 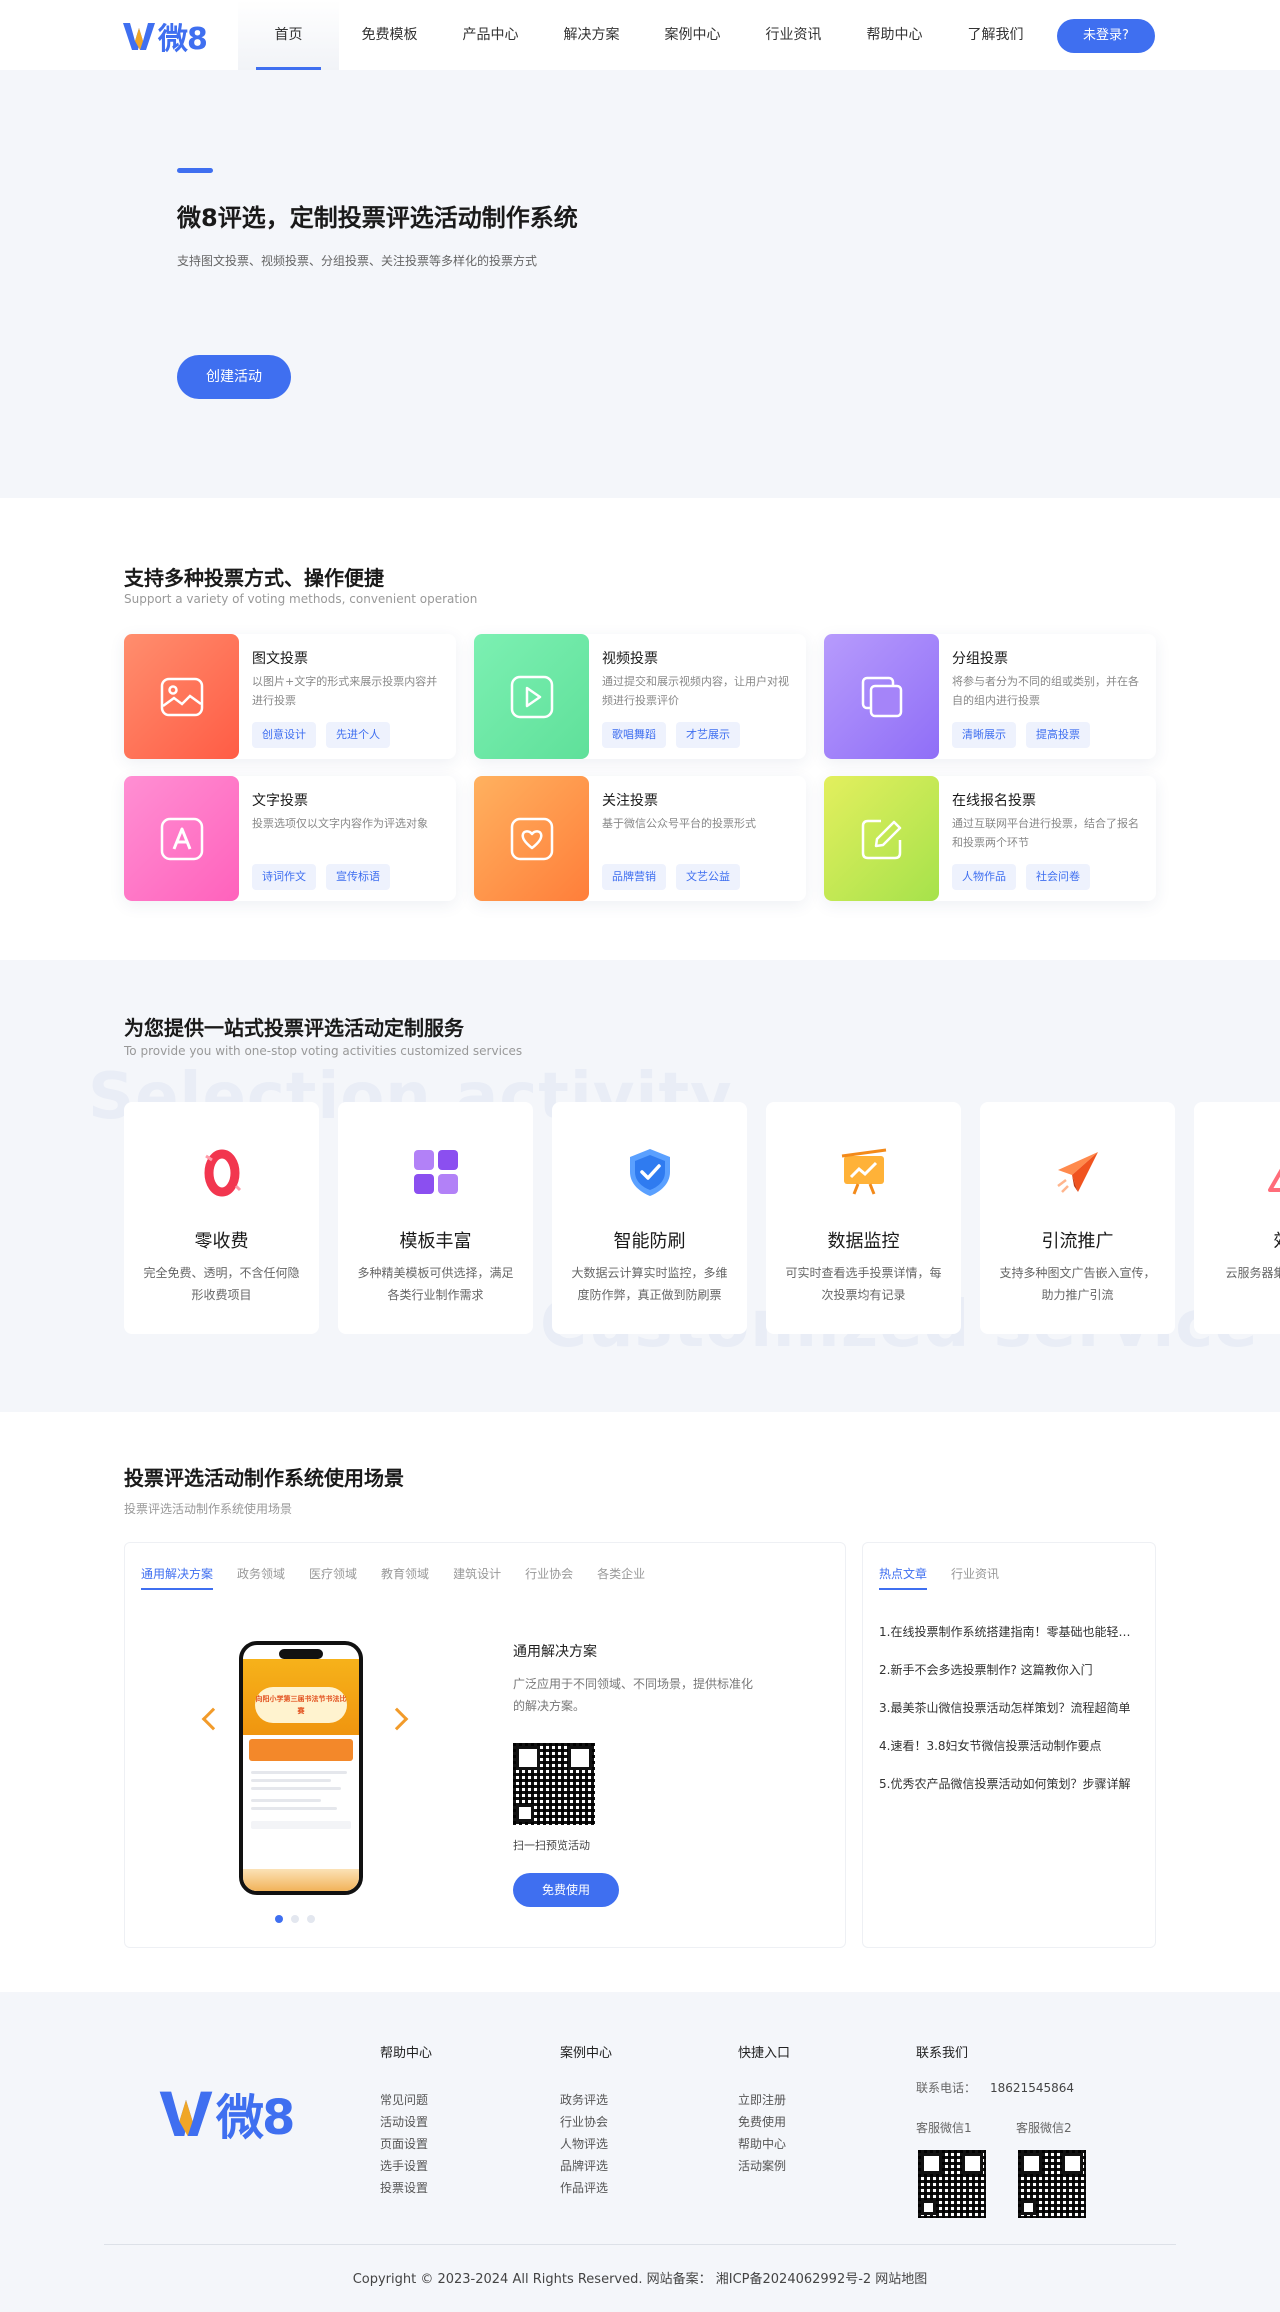 I want to click on type-tag: 宣传标语, so click(x=358, y=877).